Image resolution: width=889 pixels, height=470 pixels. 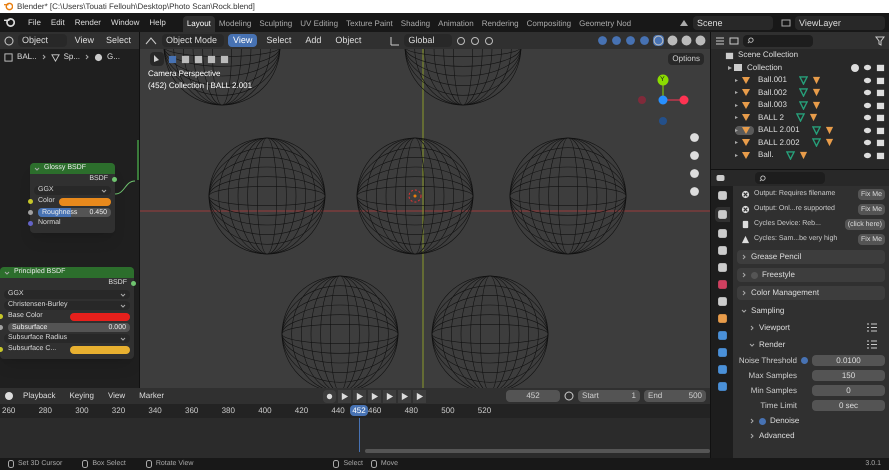 What do you see at coordinates (768, 55) in the screenshot?
I see `outliner-item: Scene Collection` at bounding box center [768, 55].